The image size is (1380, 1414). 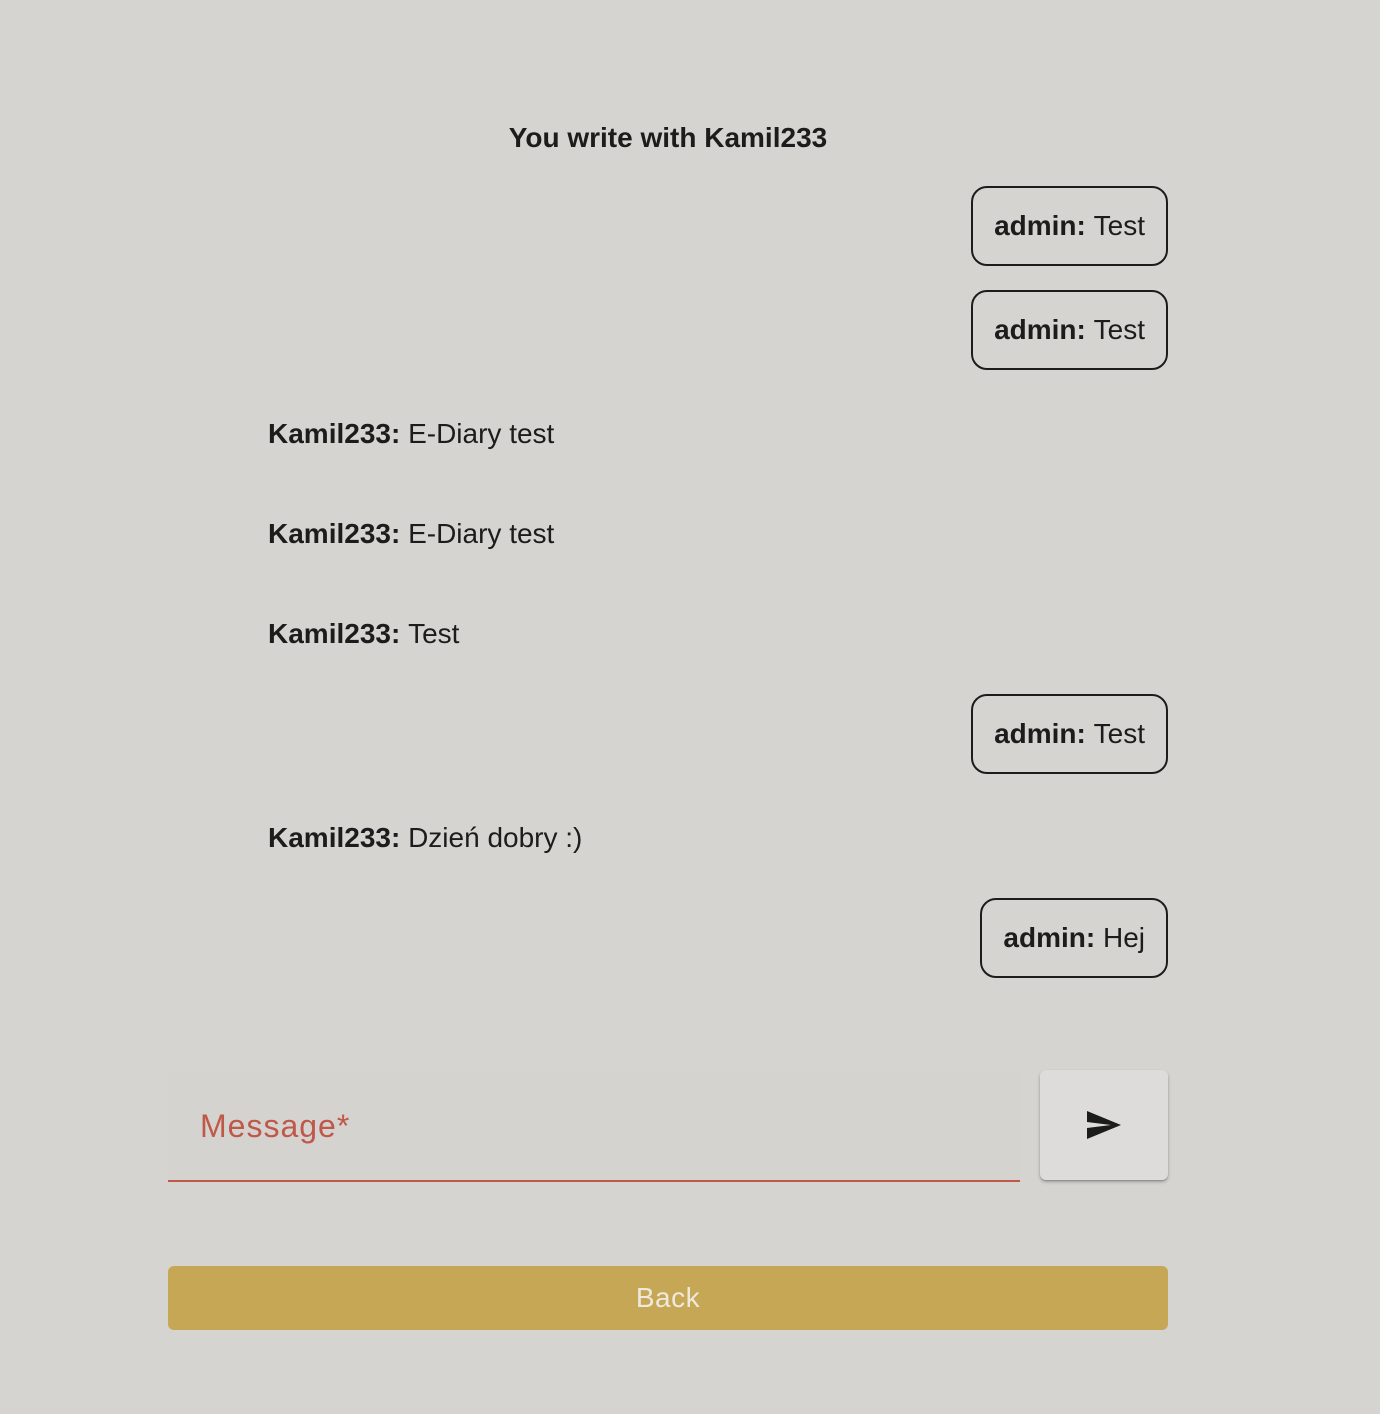 I want to click on message-kamil233: Kamil233: Dzień dobry :), so click(x=425, y=838).